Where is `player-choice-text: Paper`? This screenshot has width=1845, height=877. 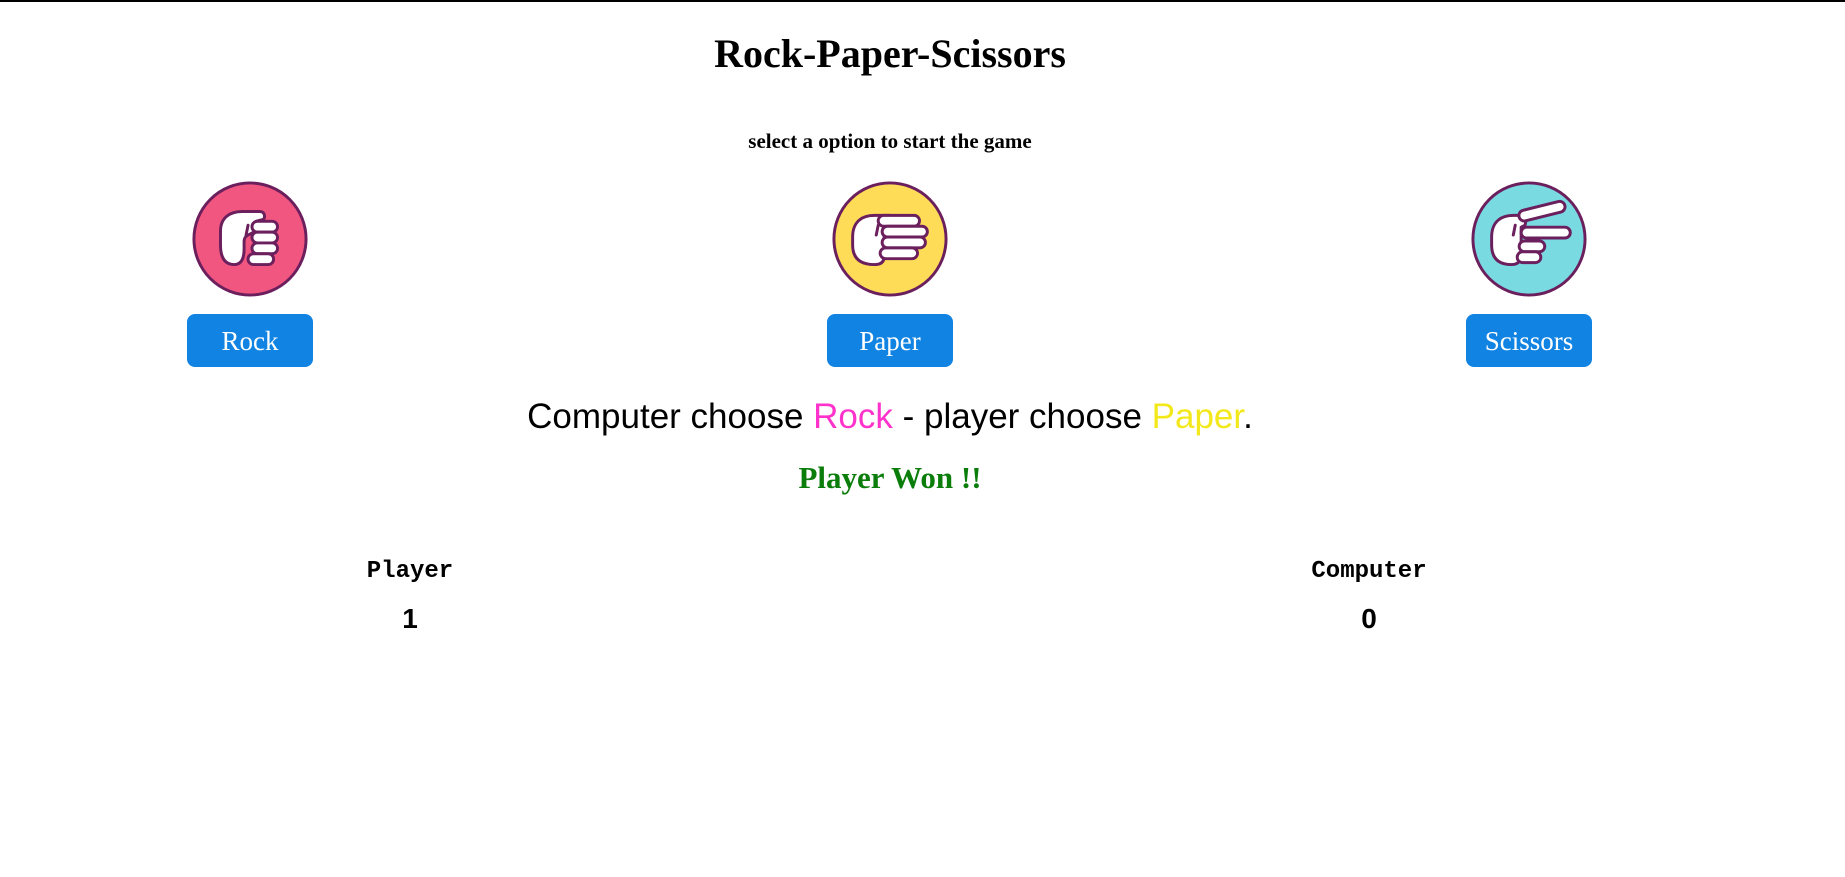 player-choice-text: Paper is located at coordinates (1197, 416).